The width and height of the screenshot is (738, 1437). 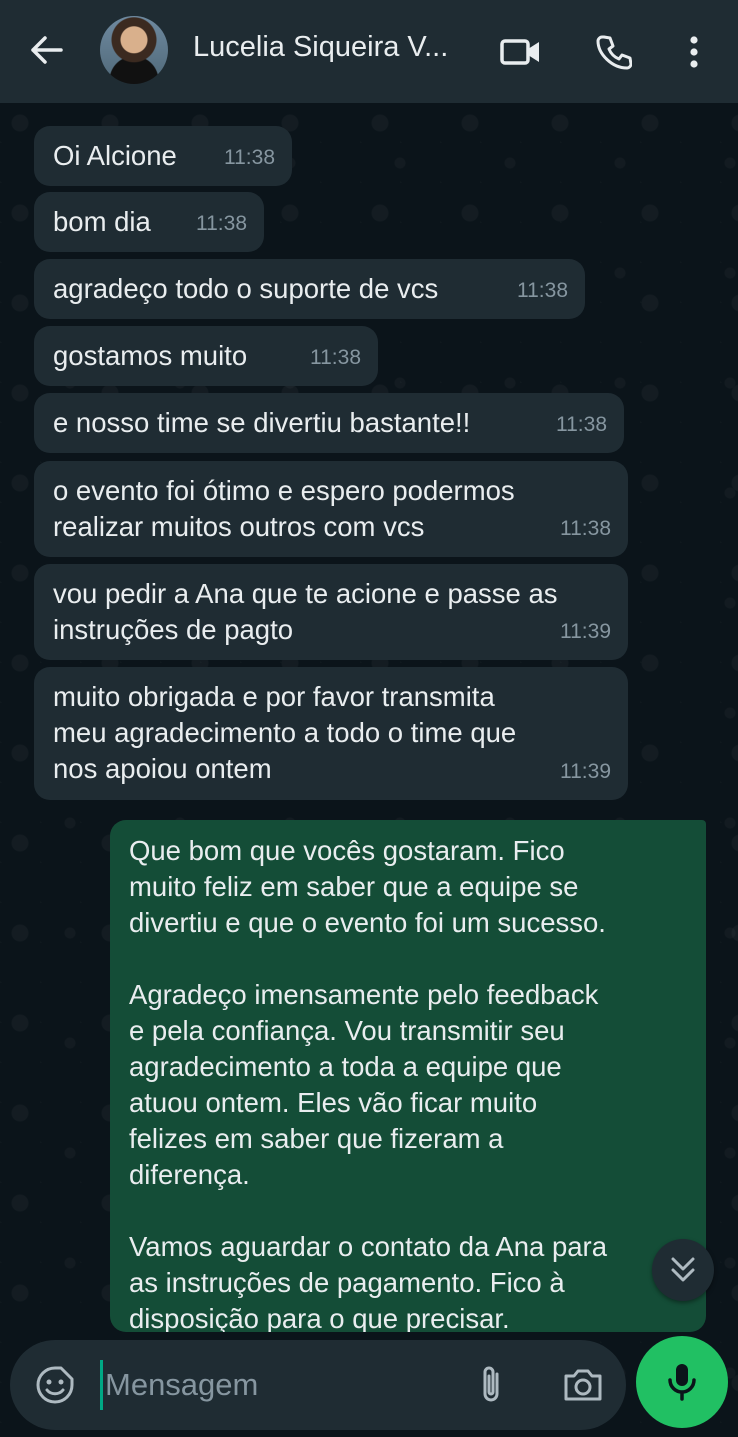 What do you see at coordinates (206, 356) in the screenshot?
I see `message-bubble-incoming: gostamos muito 11:38` at bounding box center [206, 356].